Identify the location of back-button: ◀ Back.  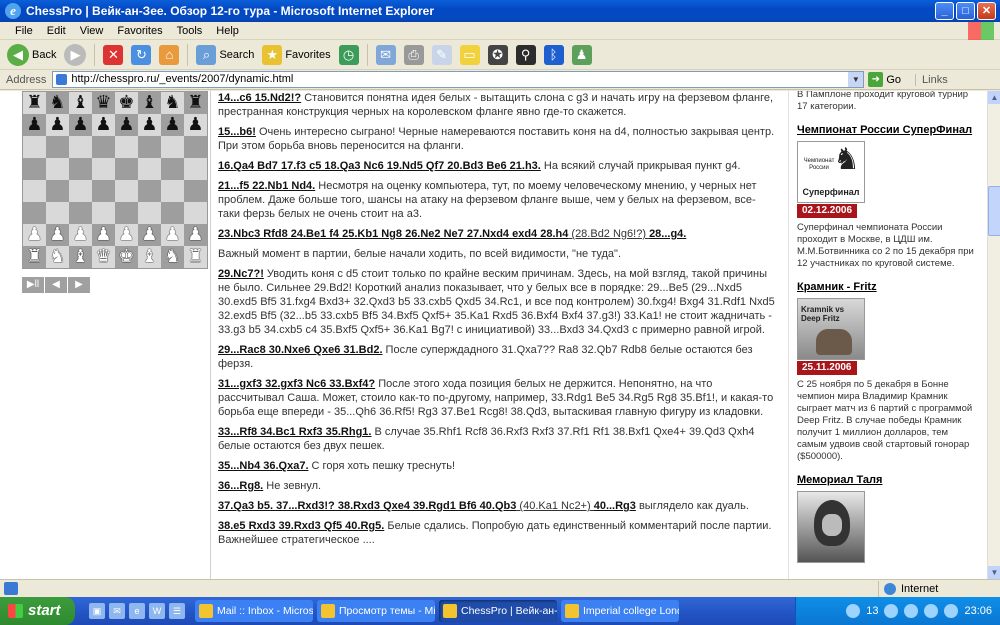
(31, 55).